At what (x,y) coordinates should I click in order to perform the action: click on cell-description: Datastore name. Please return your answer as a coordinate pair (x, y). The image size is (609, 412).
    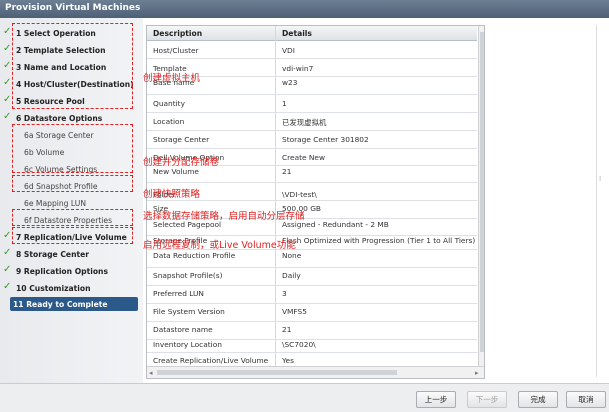
    Looking at the image, I should click on (183, 329).